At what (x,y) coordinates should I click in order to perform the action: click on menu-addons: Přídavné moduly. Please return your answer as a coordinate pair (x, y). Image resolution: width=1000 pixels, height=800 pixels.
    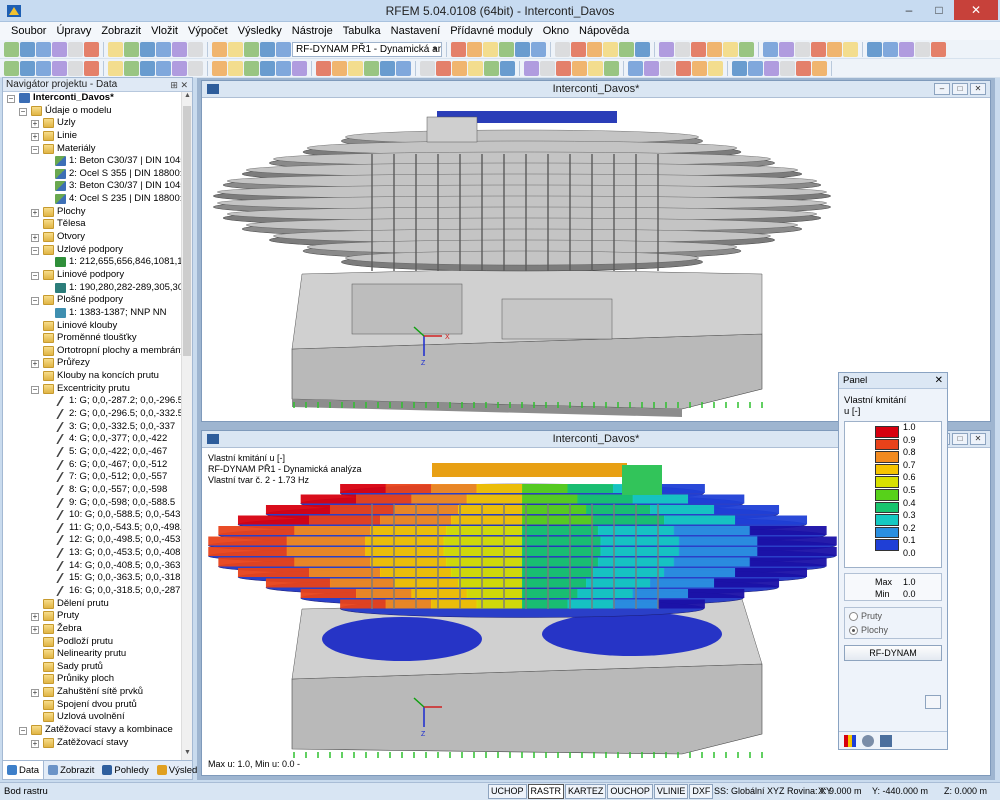
    Looking at the image, I should click on (491, 31).